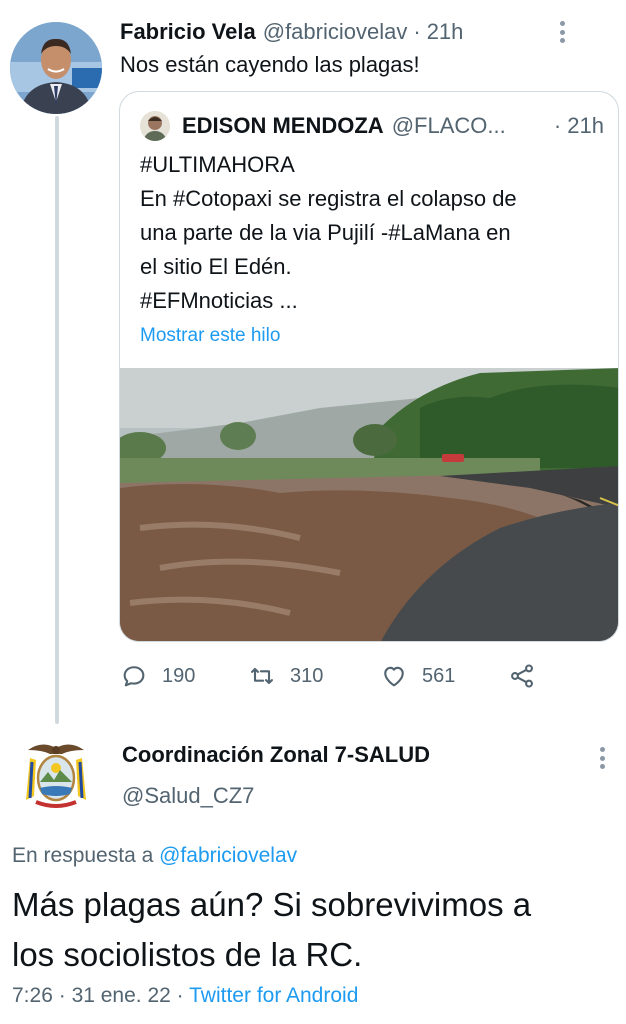 The width and height of the screenshot is (626, 1024). I want to click on tweet-text: Nos están cayendo las plagas!, so click(270, 64).